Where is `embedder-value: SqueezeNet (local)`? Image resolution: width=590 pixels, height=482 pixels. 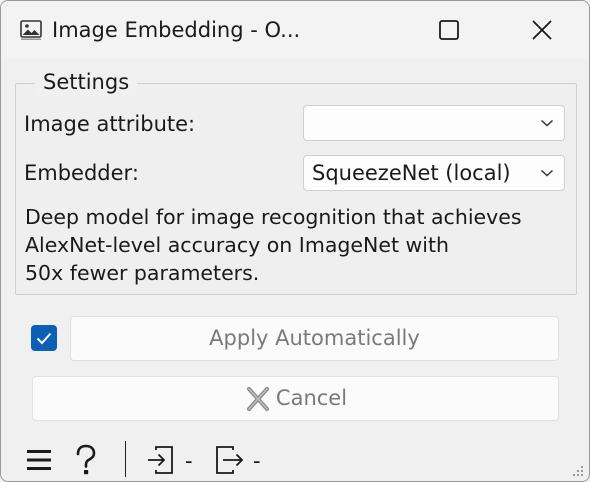 embedder-value: SqueezeNet (local) is located at coordinates (411, 173).